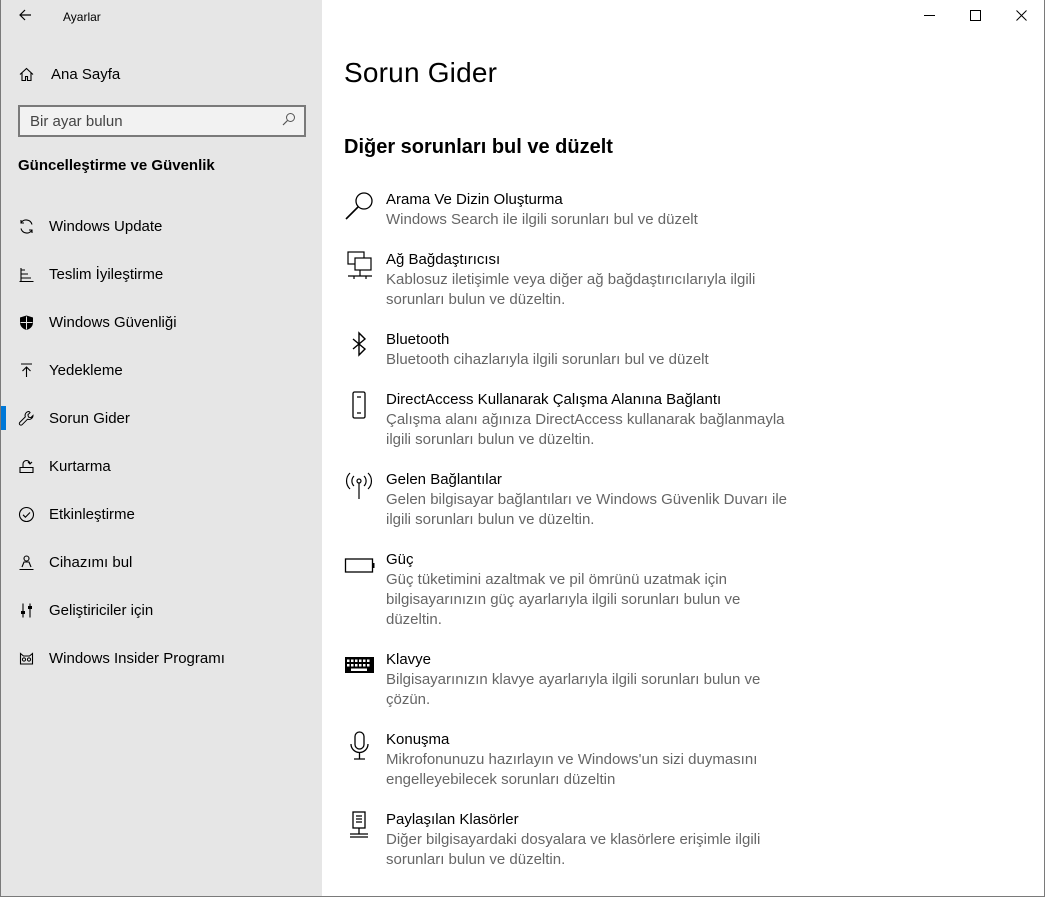 The height and width of the screenshot is (897, 1045). I want to click on backup-arrow-icon, so click(26, 370).